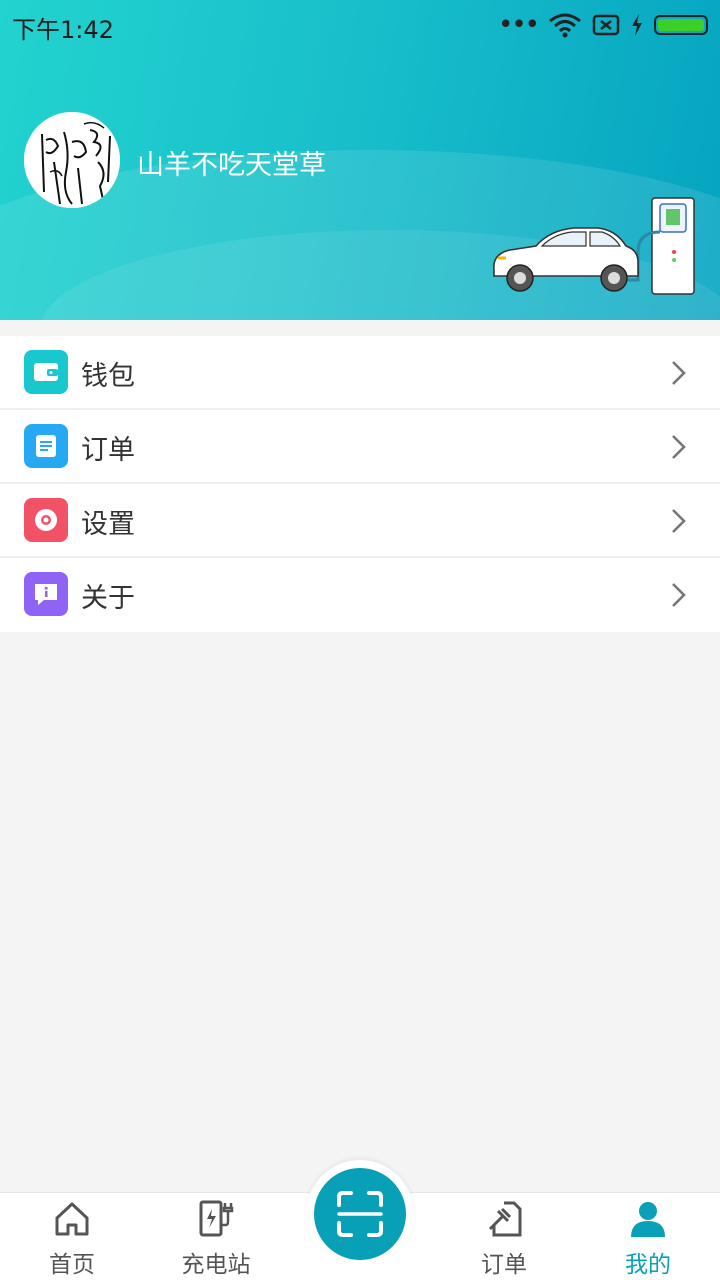  I want to click on menu-item-label: 钱包, so click(108, 376).